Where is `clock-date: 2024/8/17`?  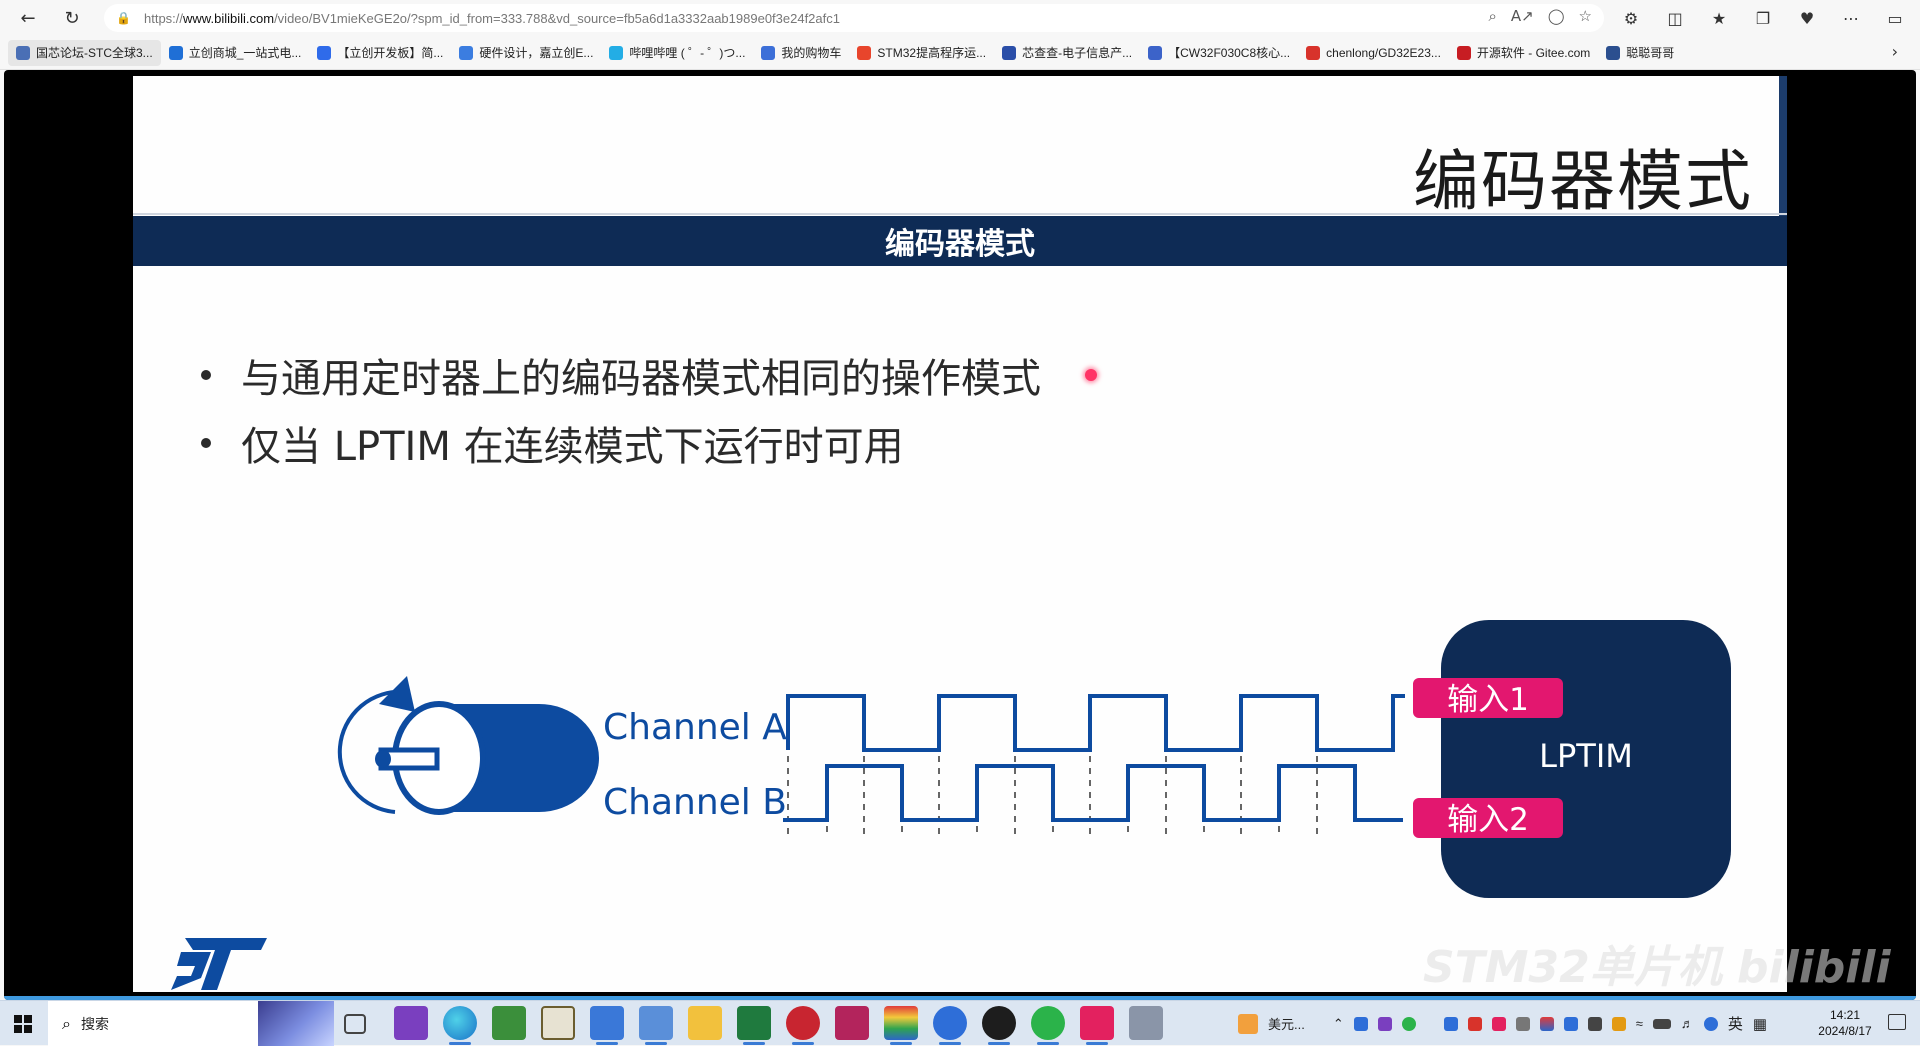 clock-date: 2024/8/17 is located at coordinates (1845, 1031).